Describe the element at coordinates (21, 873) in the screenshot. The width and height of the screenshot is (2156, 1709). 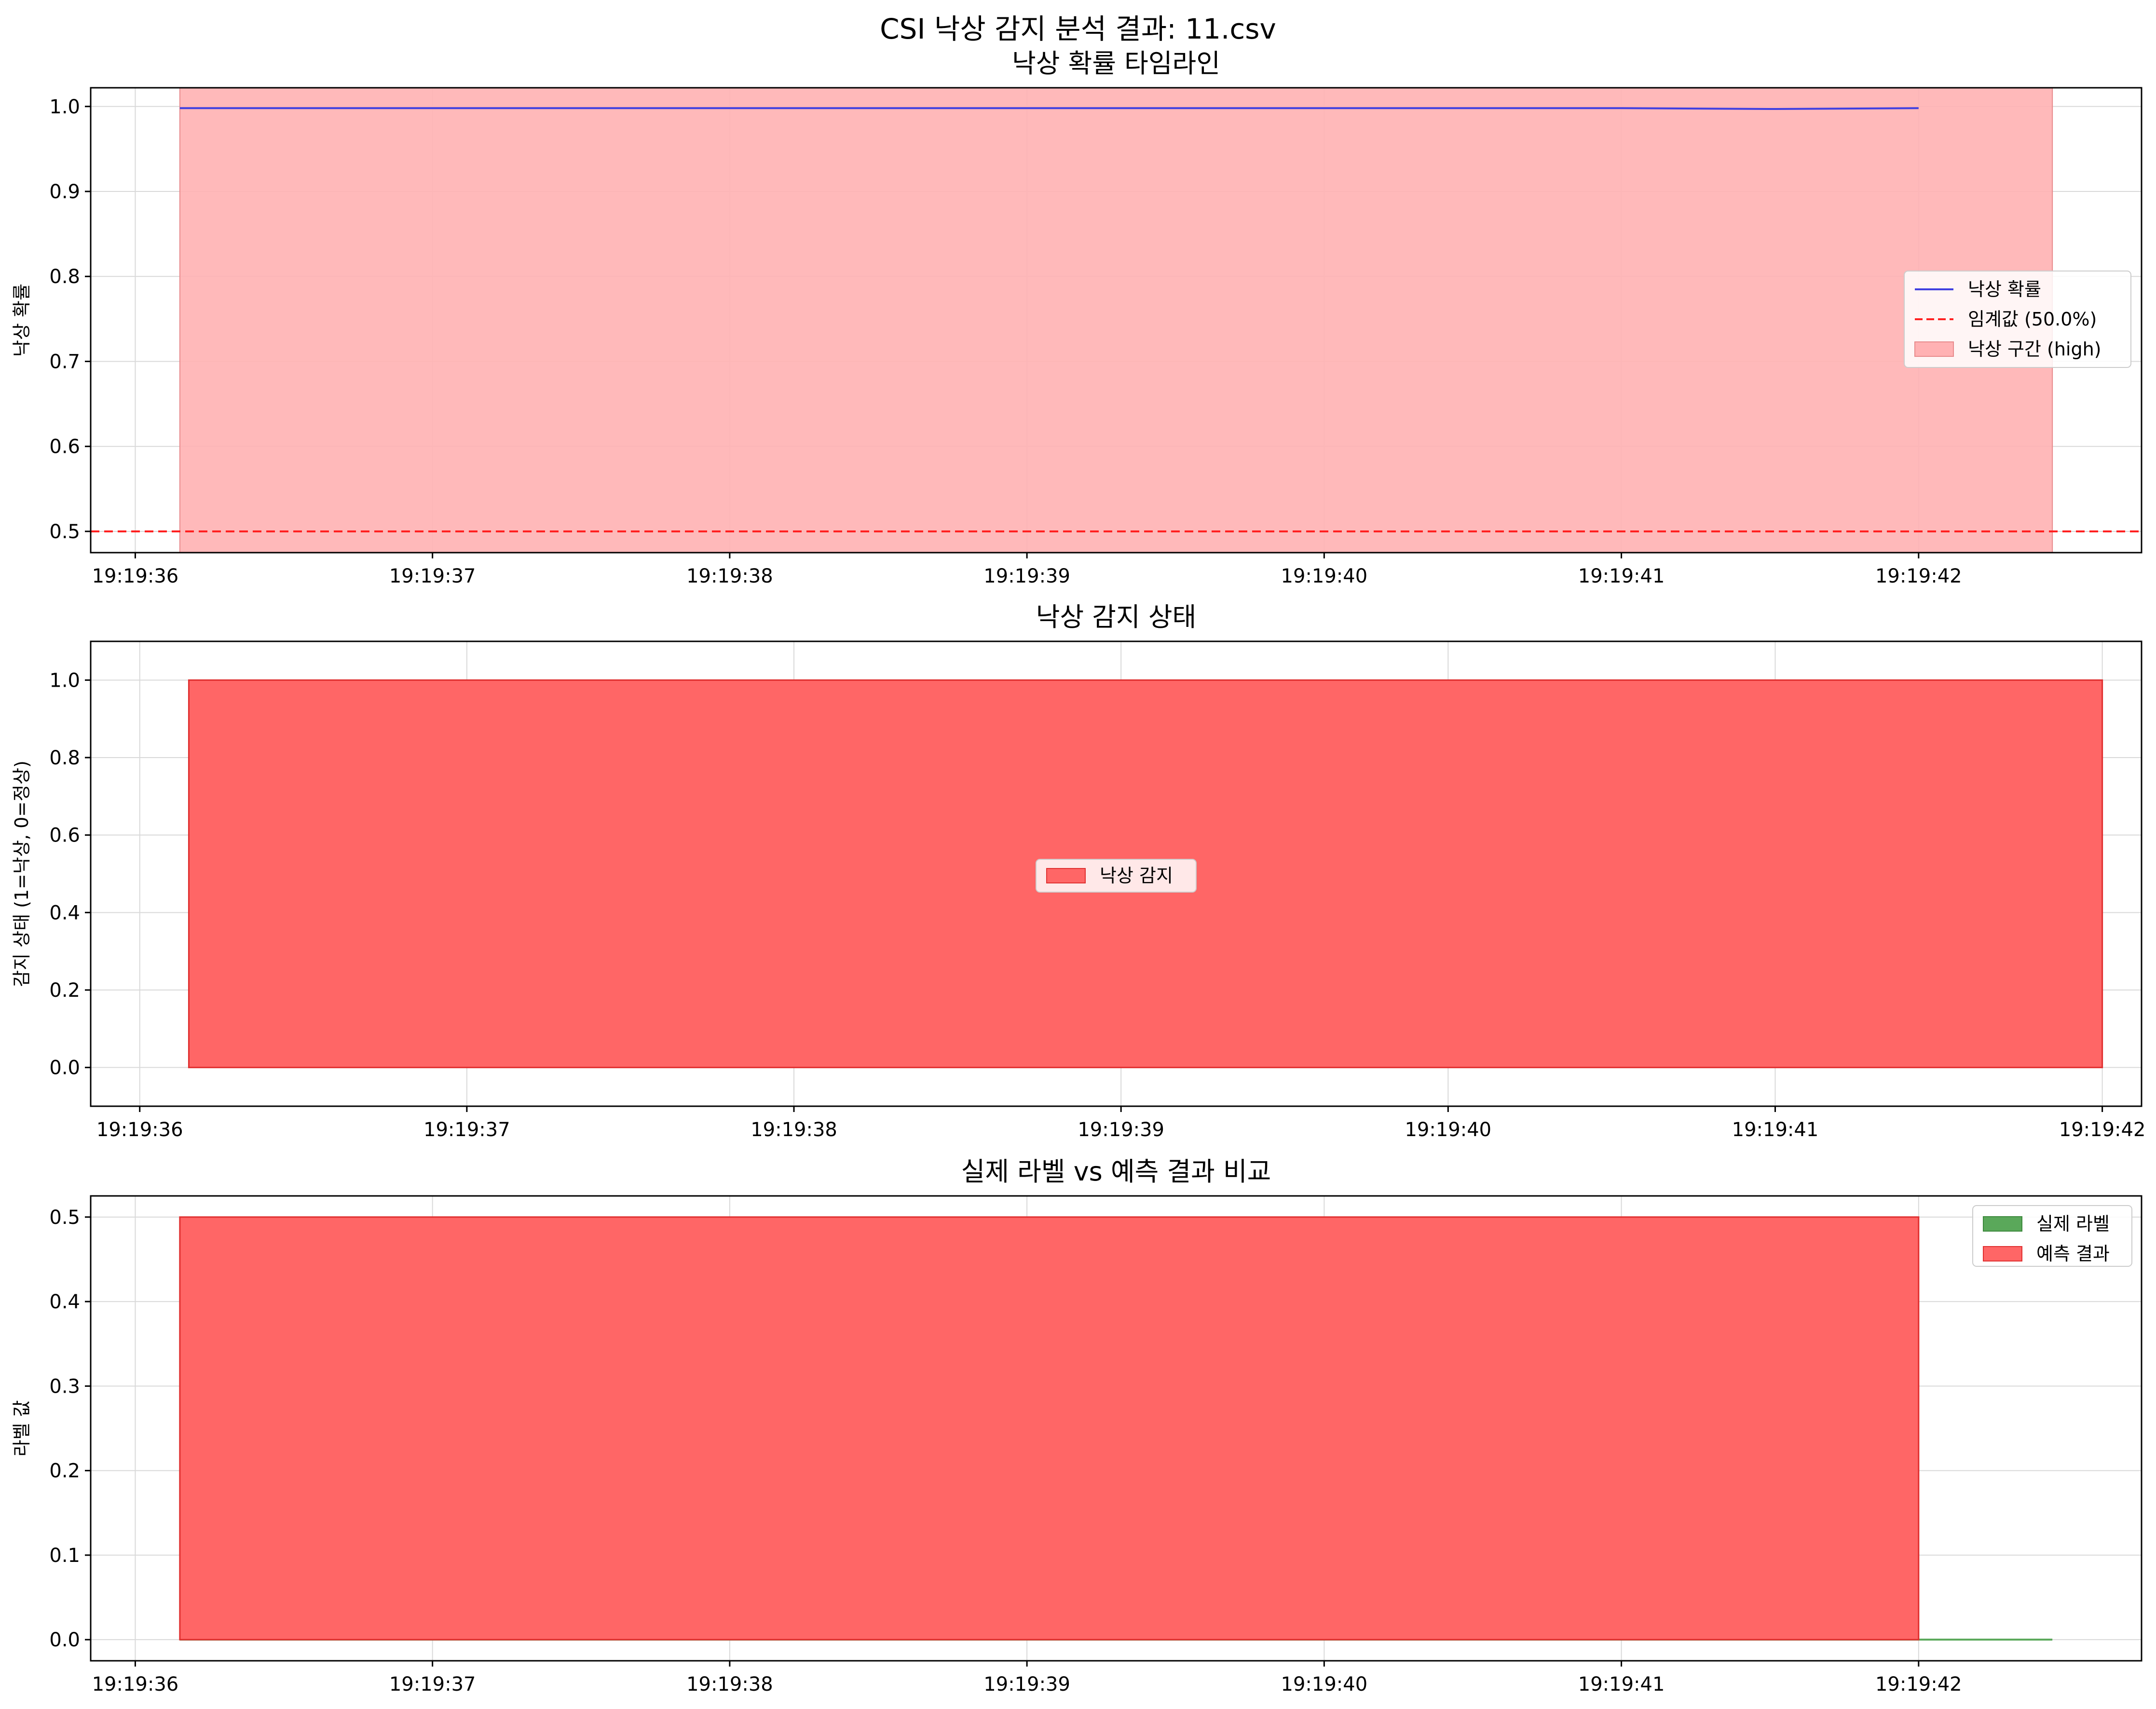
I see `y-axis-label: 감지 상태 (1=낙상, 0=정상)` at that location.